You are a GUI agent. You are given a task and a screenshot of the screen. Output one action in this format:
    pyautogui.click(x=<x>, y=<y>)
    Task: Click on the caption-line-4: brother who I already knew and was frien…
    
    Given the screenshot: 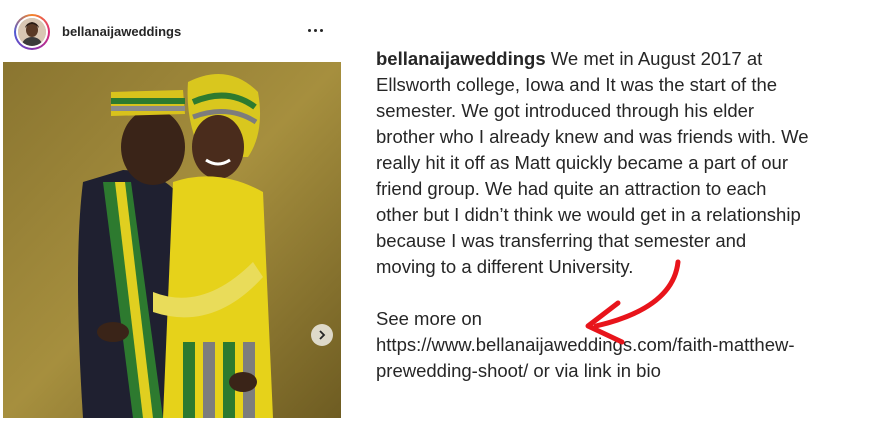 What is the action you would take?
    pyautogui.click(x=592, y=136)
    